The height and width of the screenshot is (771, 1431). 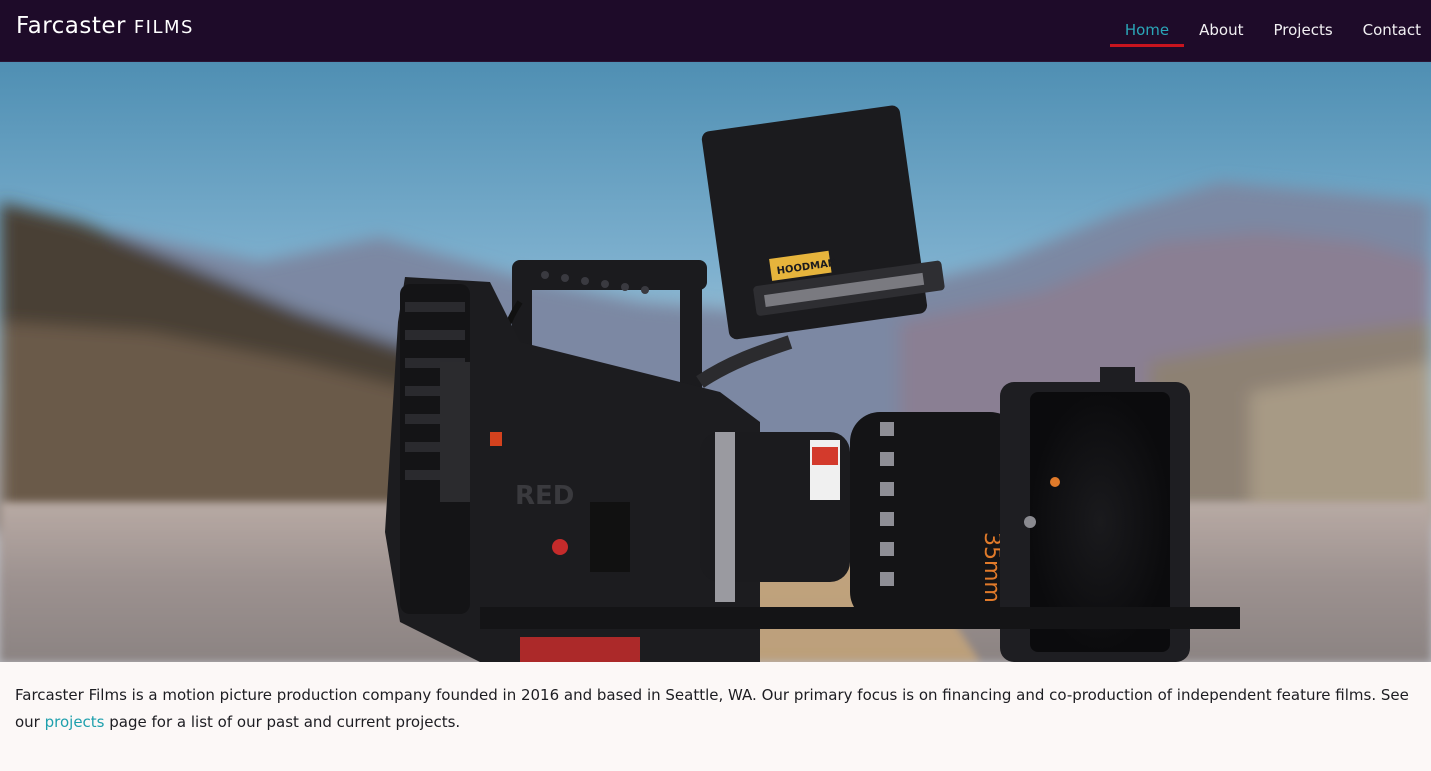 I want to click on nav-projects: Projects, so click(x=1303, y=30).